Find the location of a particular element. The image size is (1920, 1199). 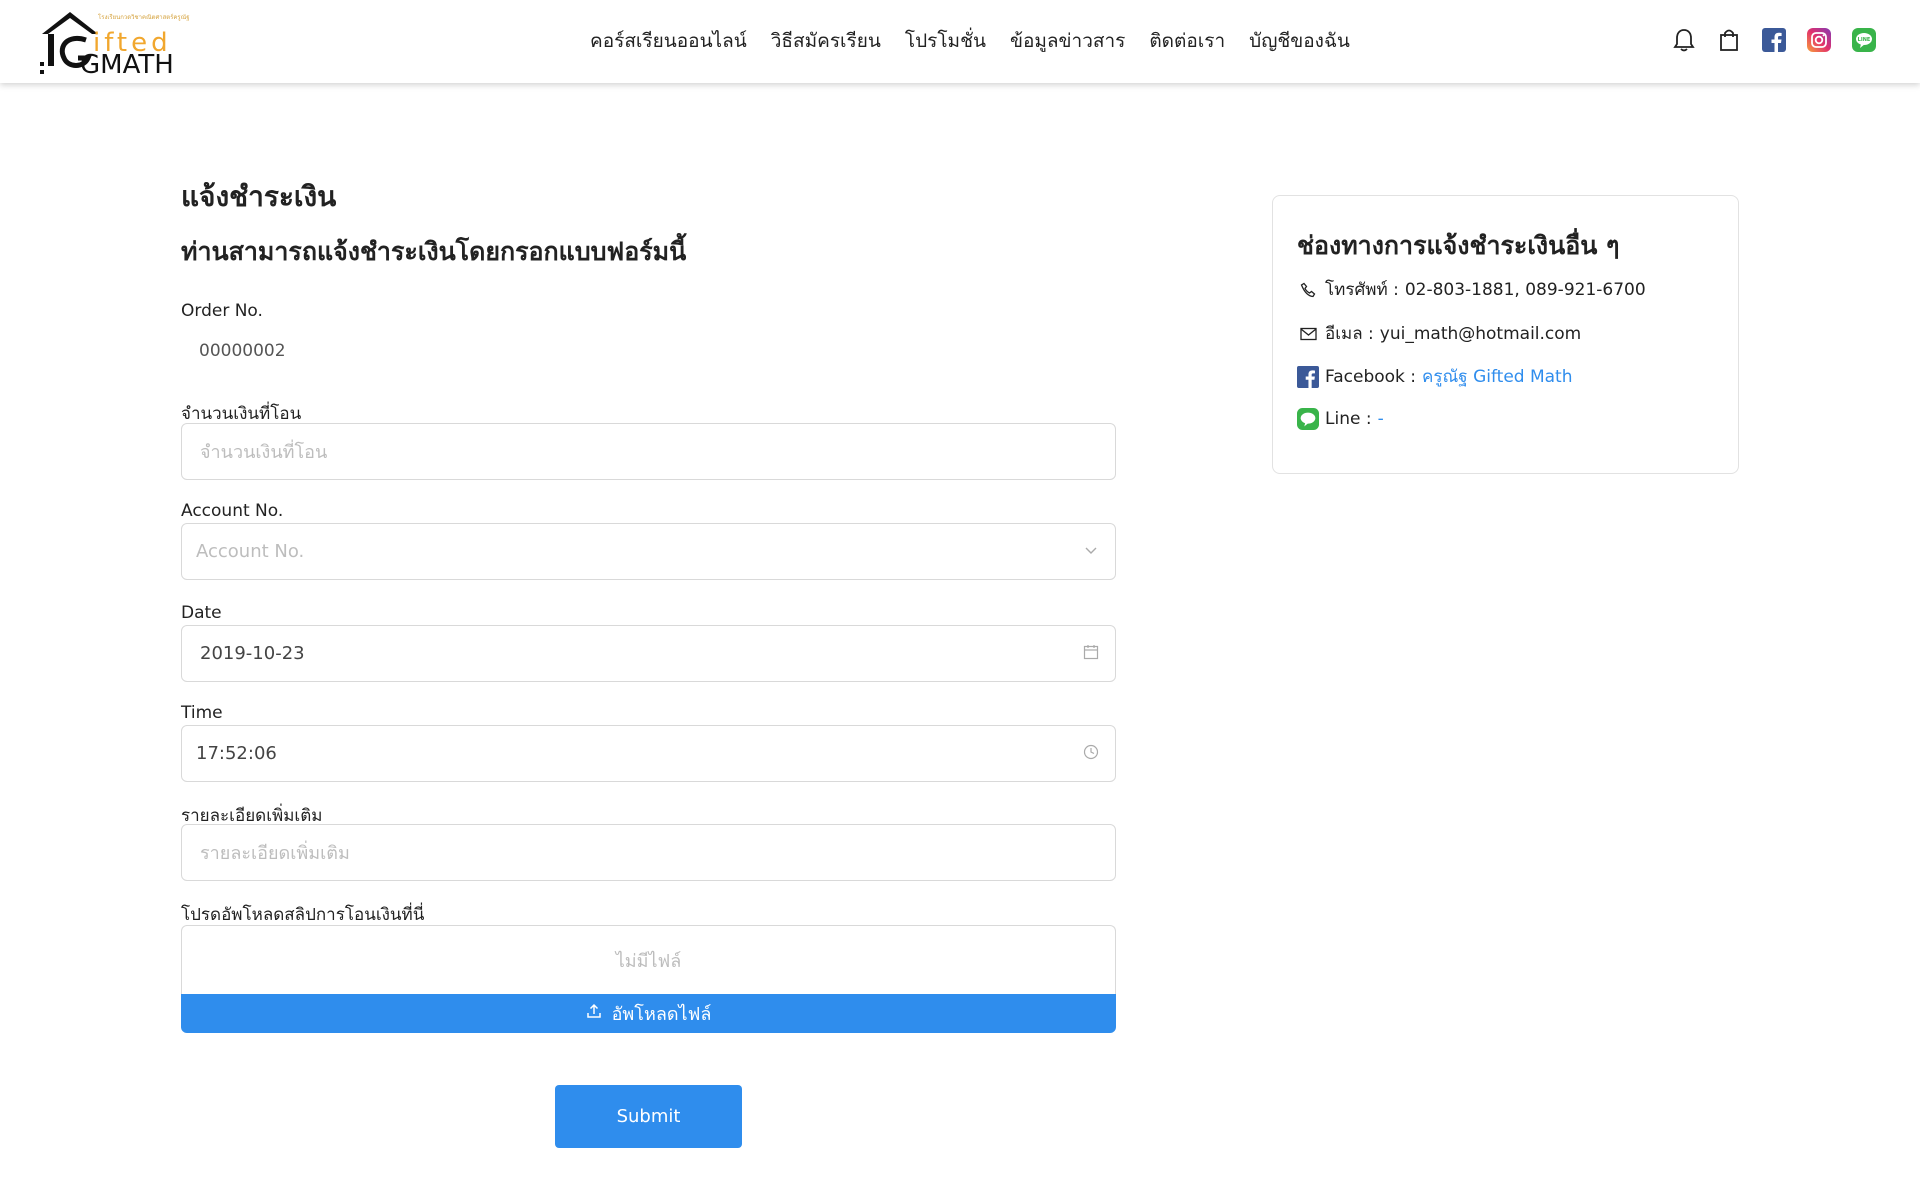

upload-empty-text: ไม่มีไฟล์ is located at coordinates (648, 961).